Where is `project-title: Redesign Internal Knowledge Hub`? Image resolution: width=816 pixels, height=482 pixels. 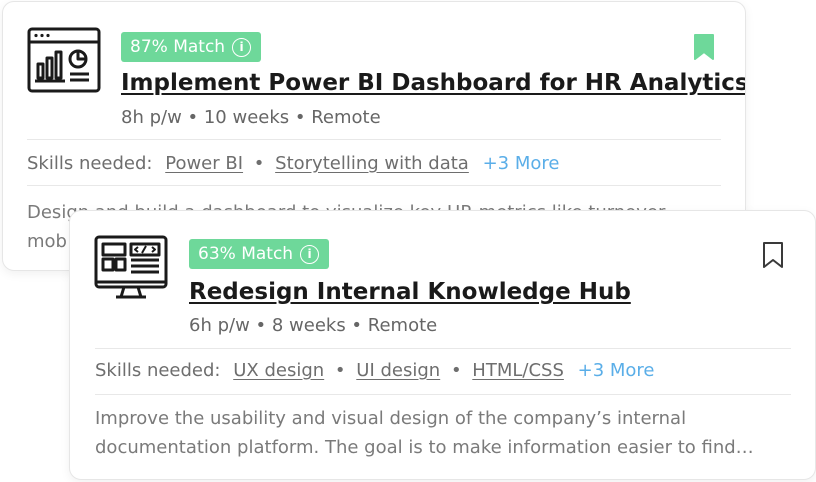
project-title: Redesign Internal Knowledge Hub is located at coordinates (410, 292).